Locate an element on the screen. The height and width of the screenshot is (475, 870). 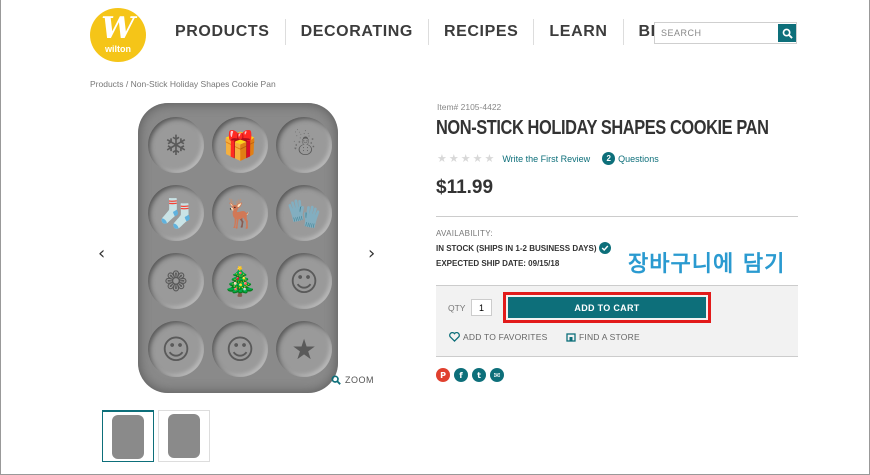
zoom-button: ZOOM is located at coordinates (352, 380).